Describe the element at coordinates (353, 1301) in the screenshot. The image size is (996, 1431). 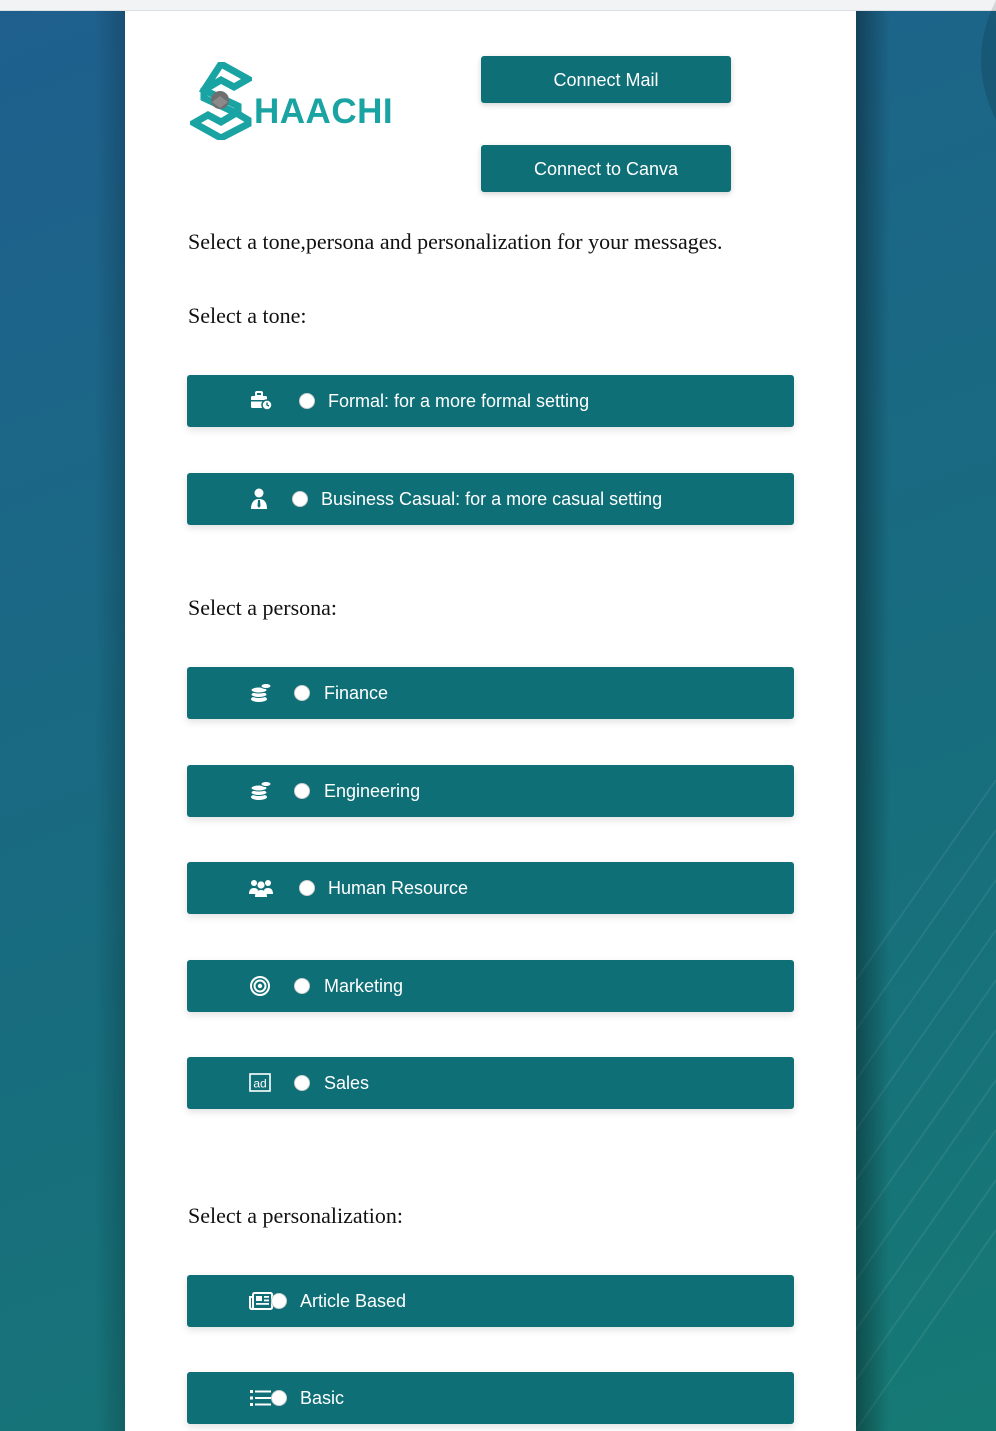
I see `personalization-article-based-label: Article Based` at that location.